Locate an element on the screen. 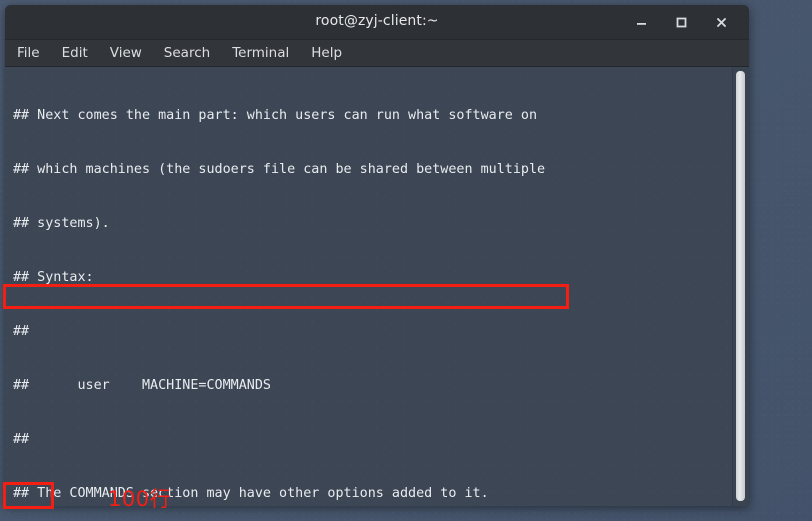 Image resolution: width=812 pixels, height=521 pixels. terminal-line: ## Syntax: is located at coordinates (53, 277).